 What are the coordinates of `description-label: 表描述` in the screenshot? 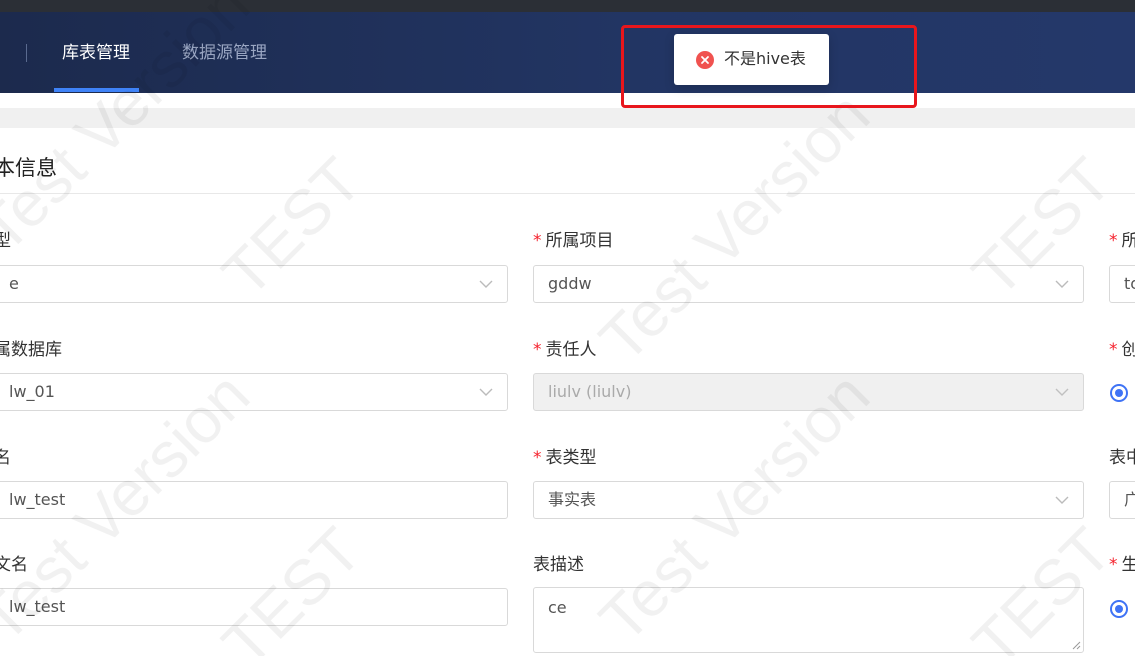 It's located at (558, 565).